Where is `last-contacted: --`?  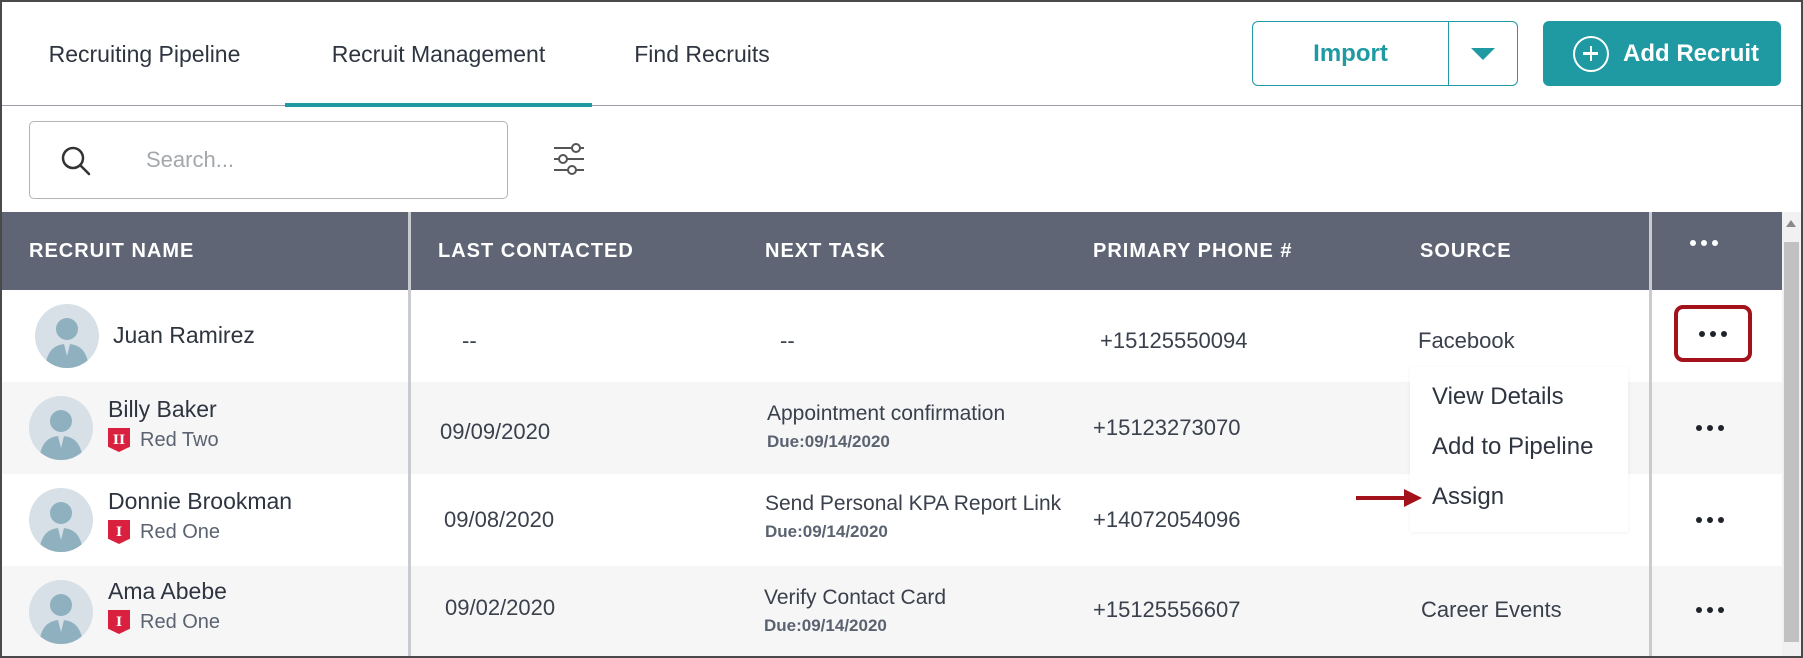 last-contacted: -- is located at coordinates (469, 340).